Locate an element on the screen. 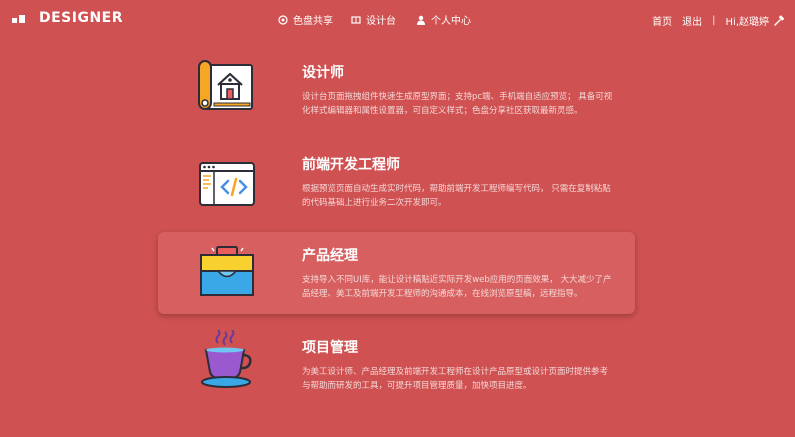  logo-icon is located at coordinates (19, 19).